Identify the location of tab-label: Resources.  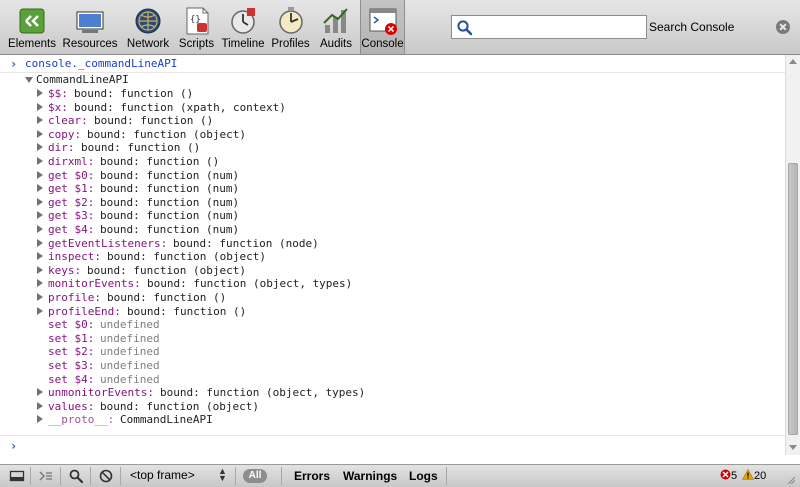
(90, 44).